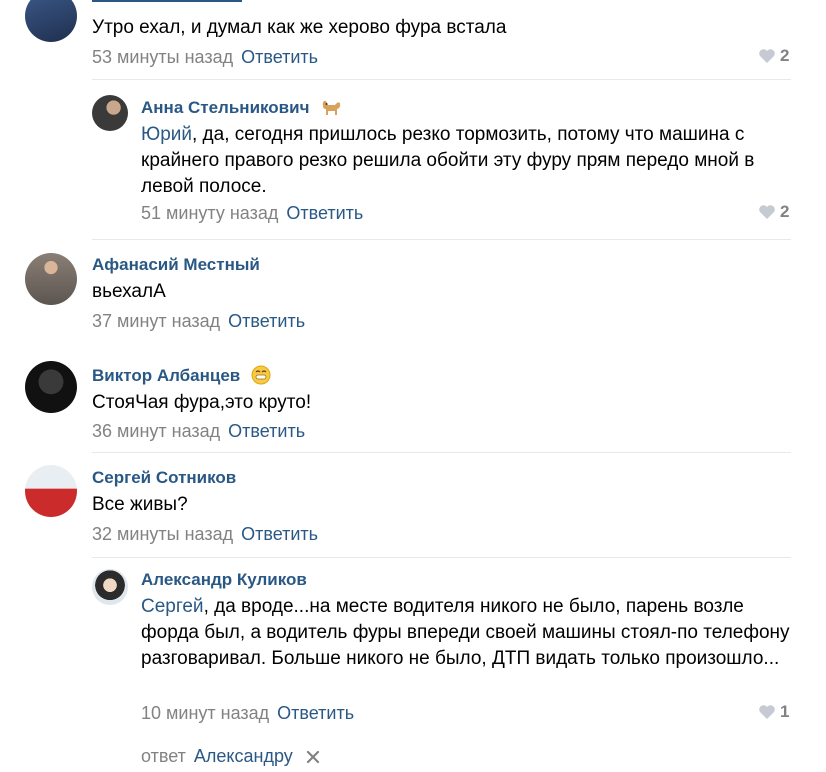 The image size is (826, 772). I want to click on comment-text: Все живы?, so click(140, 504).